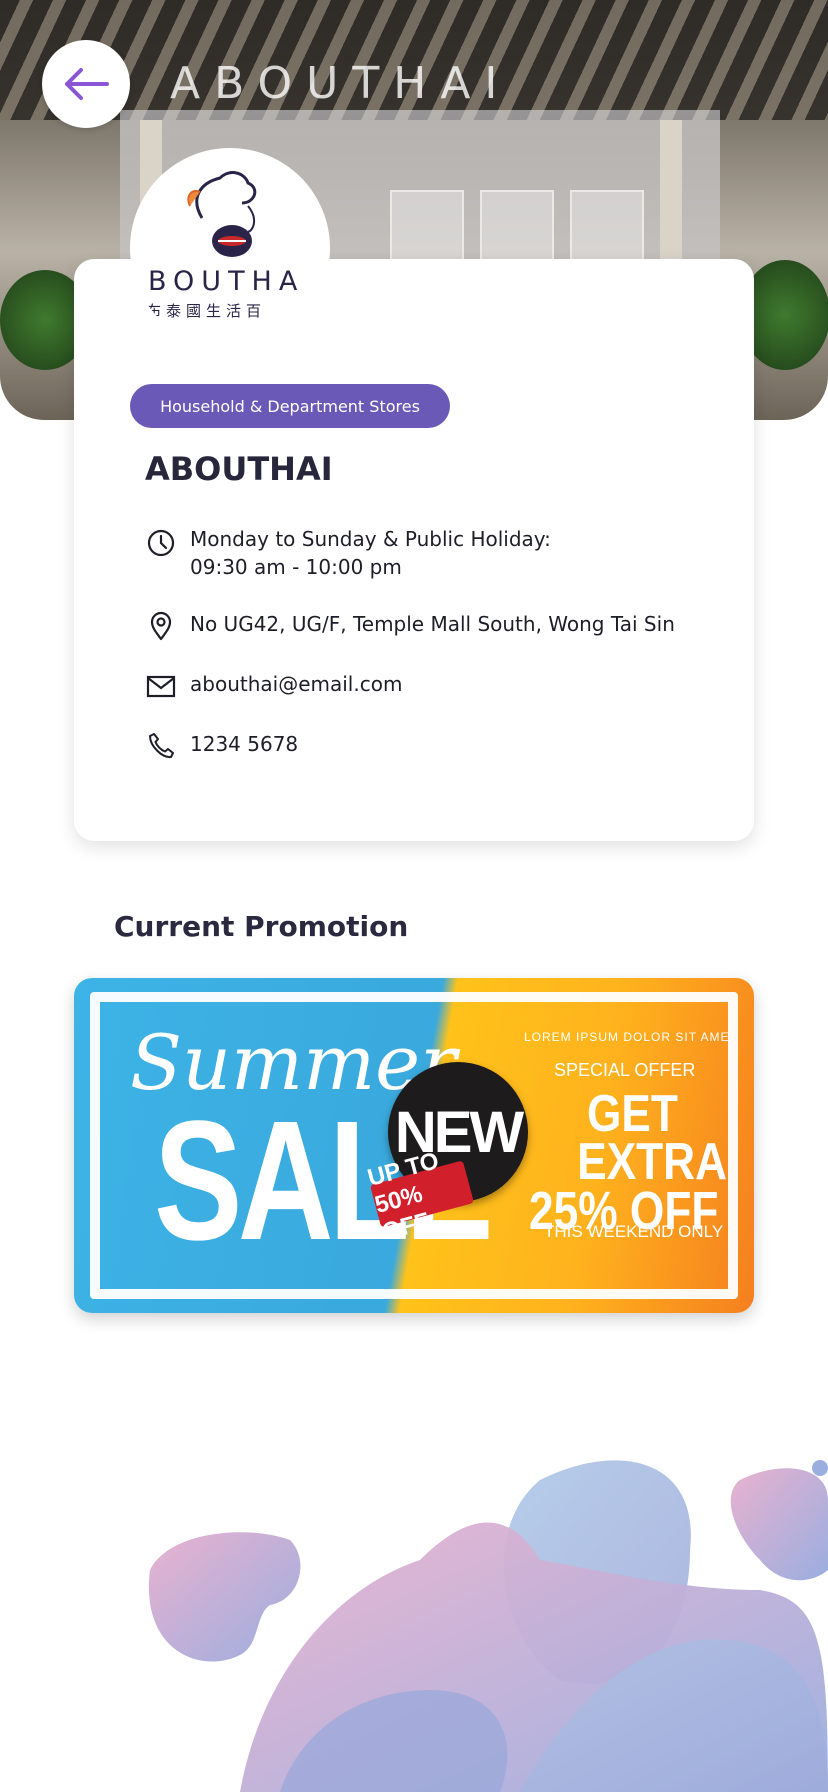 This screenshot has width=828, height=1792. Describe the element at coordinates (290, 406) in the screenshot. I see `category-chip: Household & Department Stores` at that location.